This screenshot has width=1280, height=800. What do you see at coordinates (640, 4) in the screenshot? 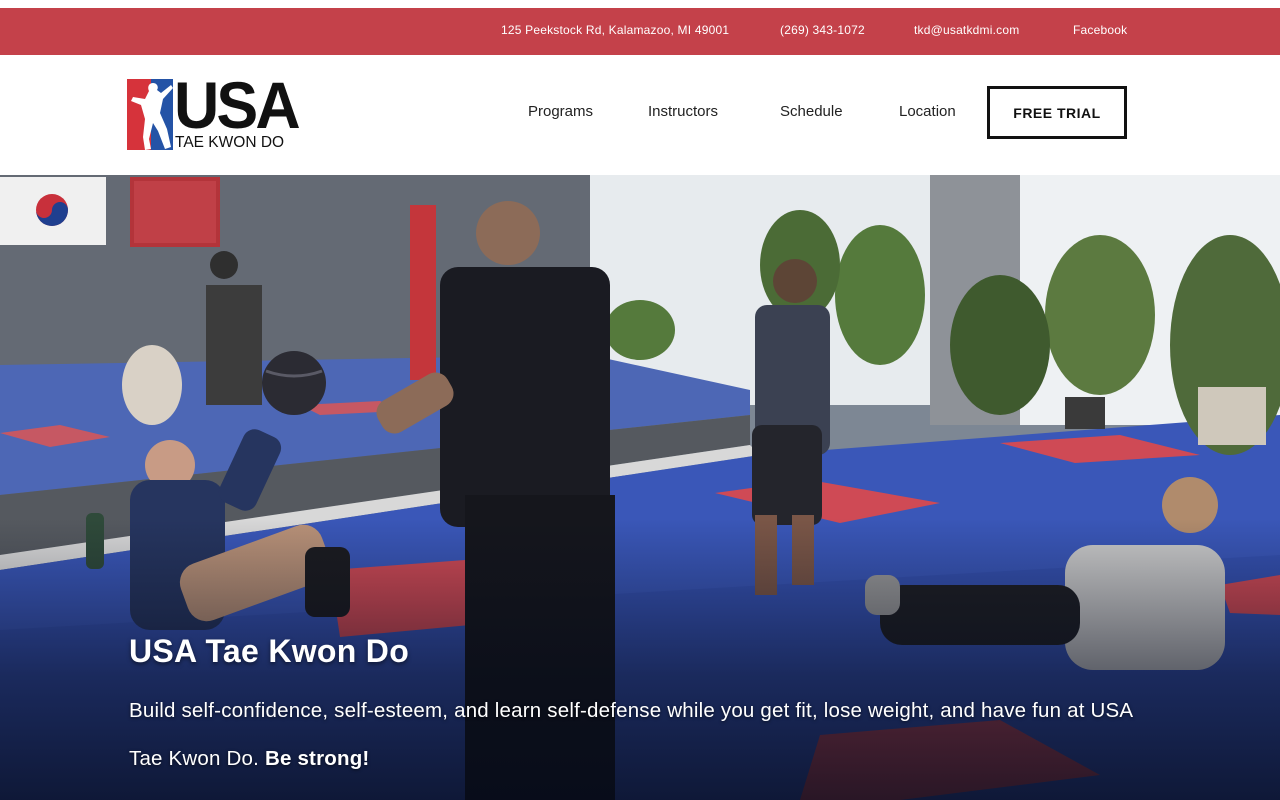
I see `top-strip` at bounding box center [640, 4].